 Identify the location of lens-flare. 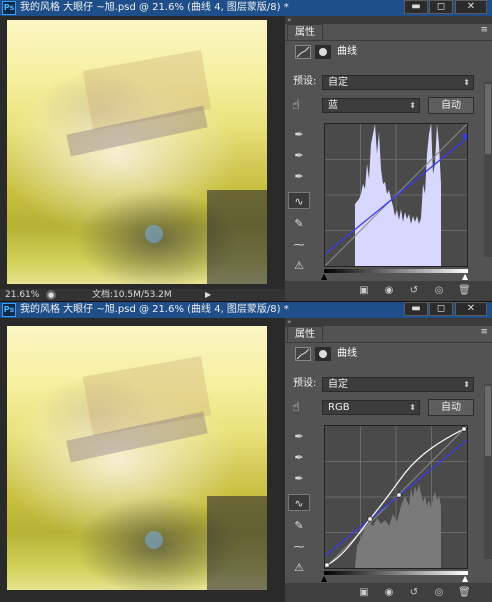
(154, 540).